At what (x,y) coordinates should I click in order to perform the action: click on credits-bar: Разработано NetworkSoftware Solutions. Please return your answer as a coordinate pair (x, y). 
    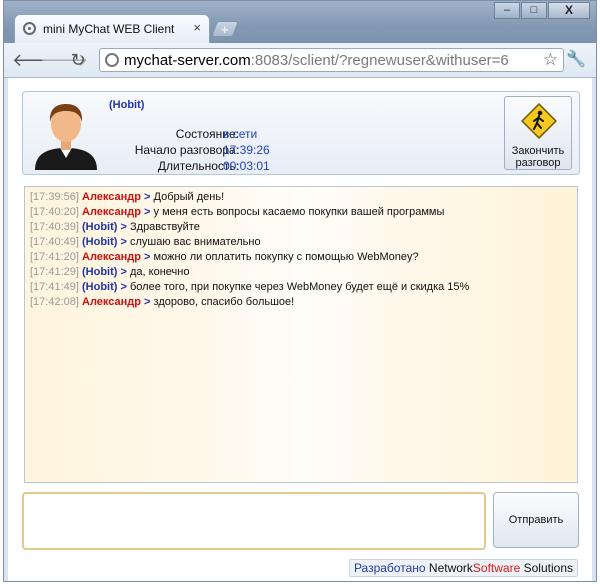
    Looking at the image, I should click on (463, 568).